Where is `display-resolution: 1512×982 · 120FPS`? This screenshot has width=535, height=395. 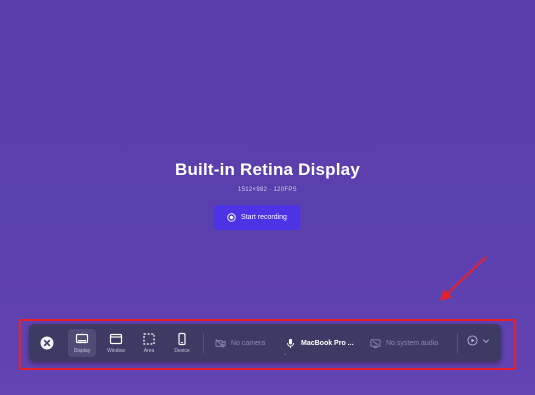
display-resolution: 1512×982 · 120FPS is located at coordinates (267, 190).